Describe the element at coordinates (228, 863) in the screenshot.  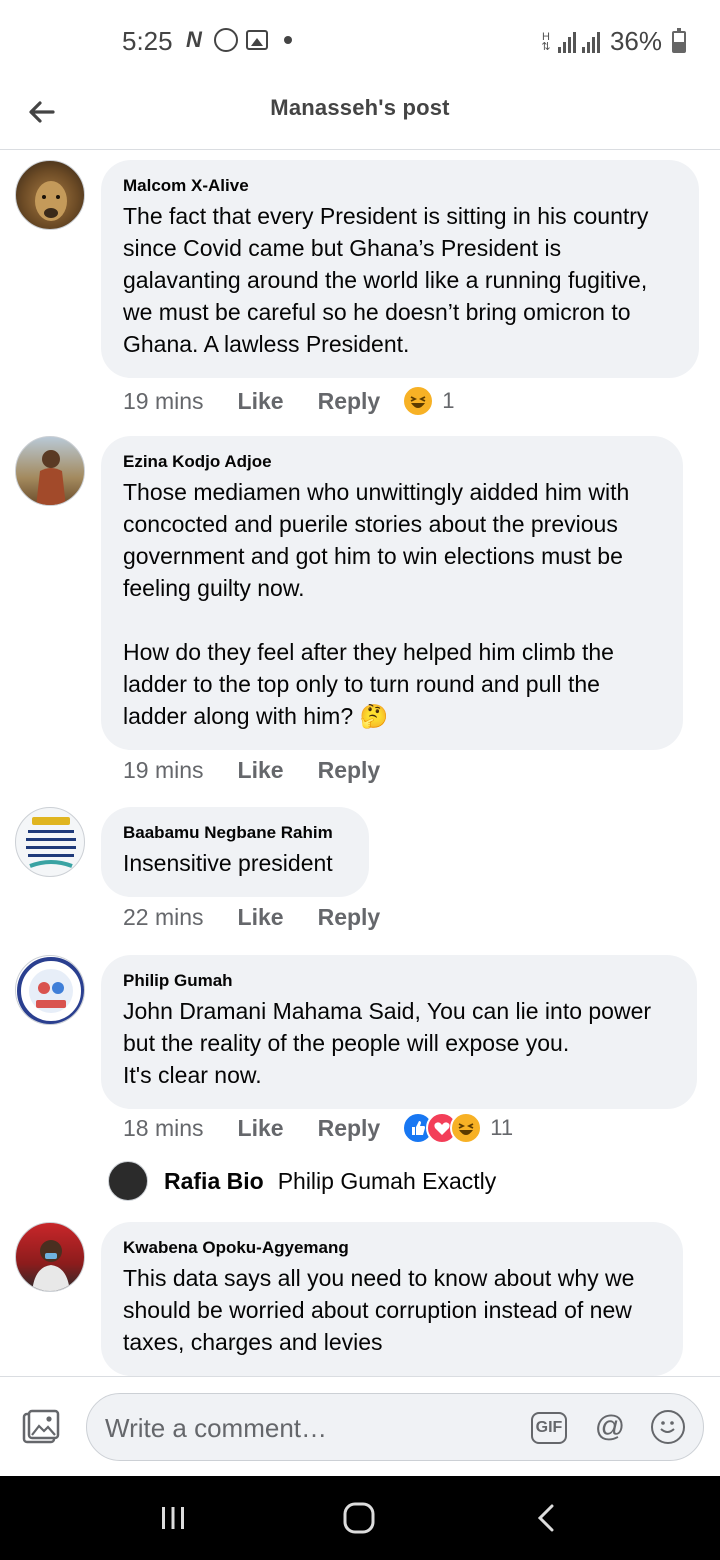
I see `comment-text: Insensitive president` at that location.